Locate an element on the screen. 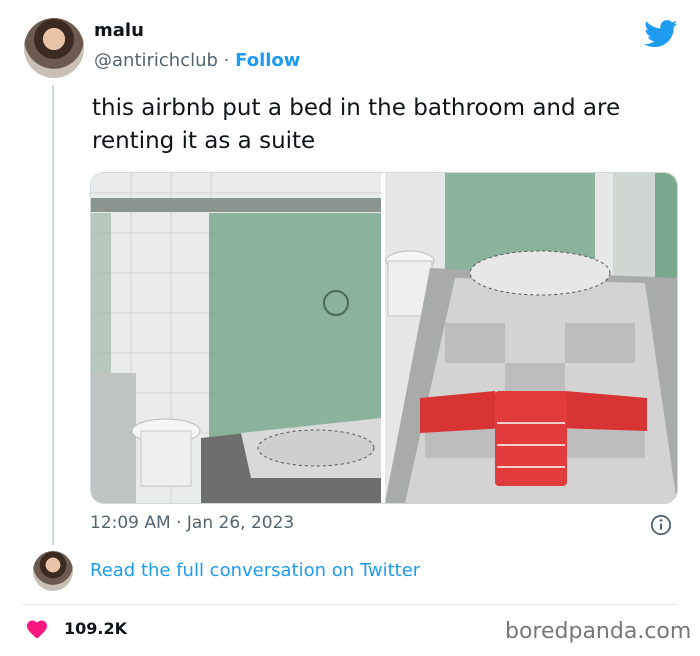 The height and width of the screenshot is (656, 700). heart-icon is located at coordinates (37, 629).